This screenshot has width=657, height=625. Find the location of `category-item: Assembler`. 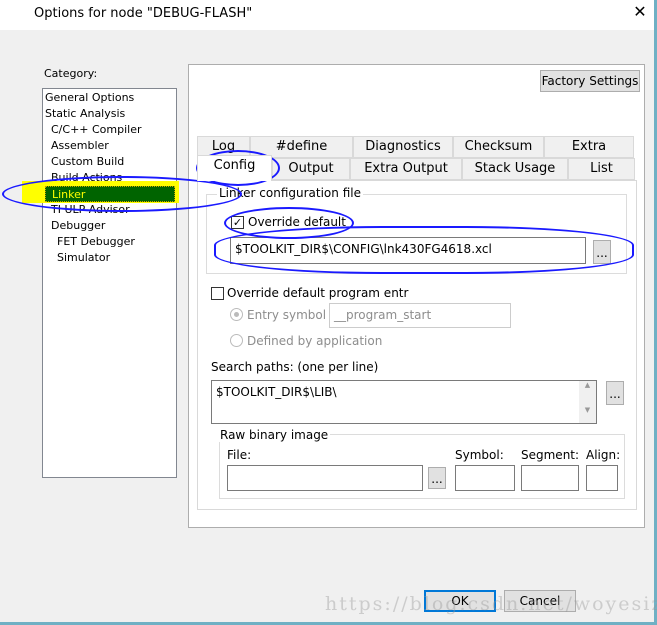

category-item: Assembler is located at coordinates (80, 146).